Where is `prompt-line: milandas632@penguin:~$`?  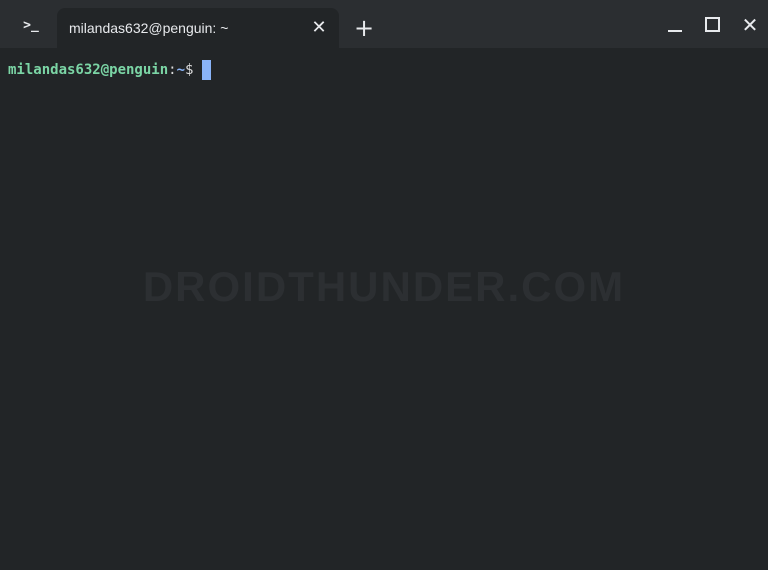
prompt-line: milandas632@penguin:~$ is located at coordinates (110, 70).